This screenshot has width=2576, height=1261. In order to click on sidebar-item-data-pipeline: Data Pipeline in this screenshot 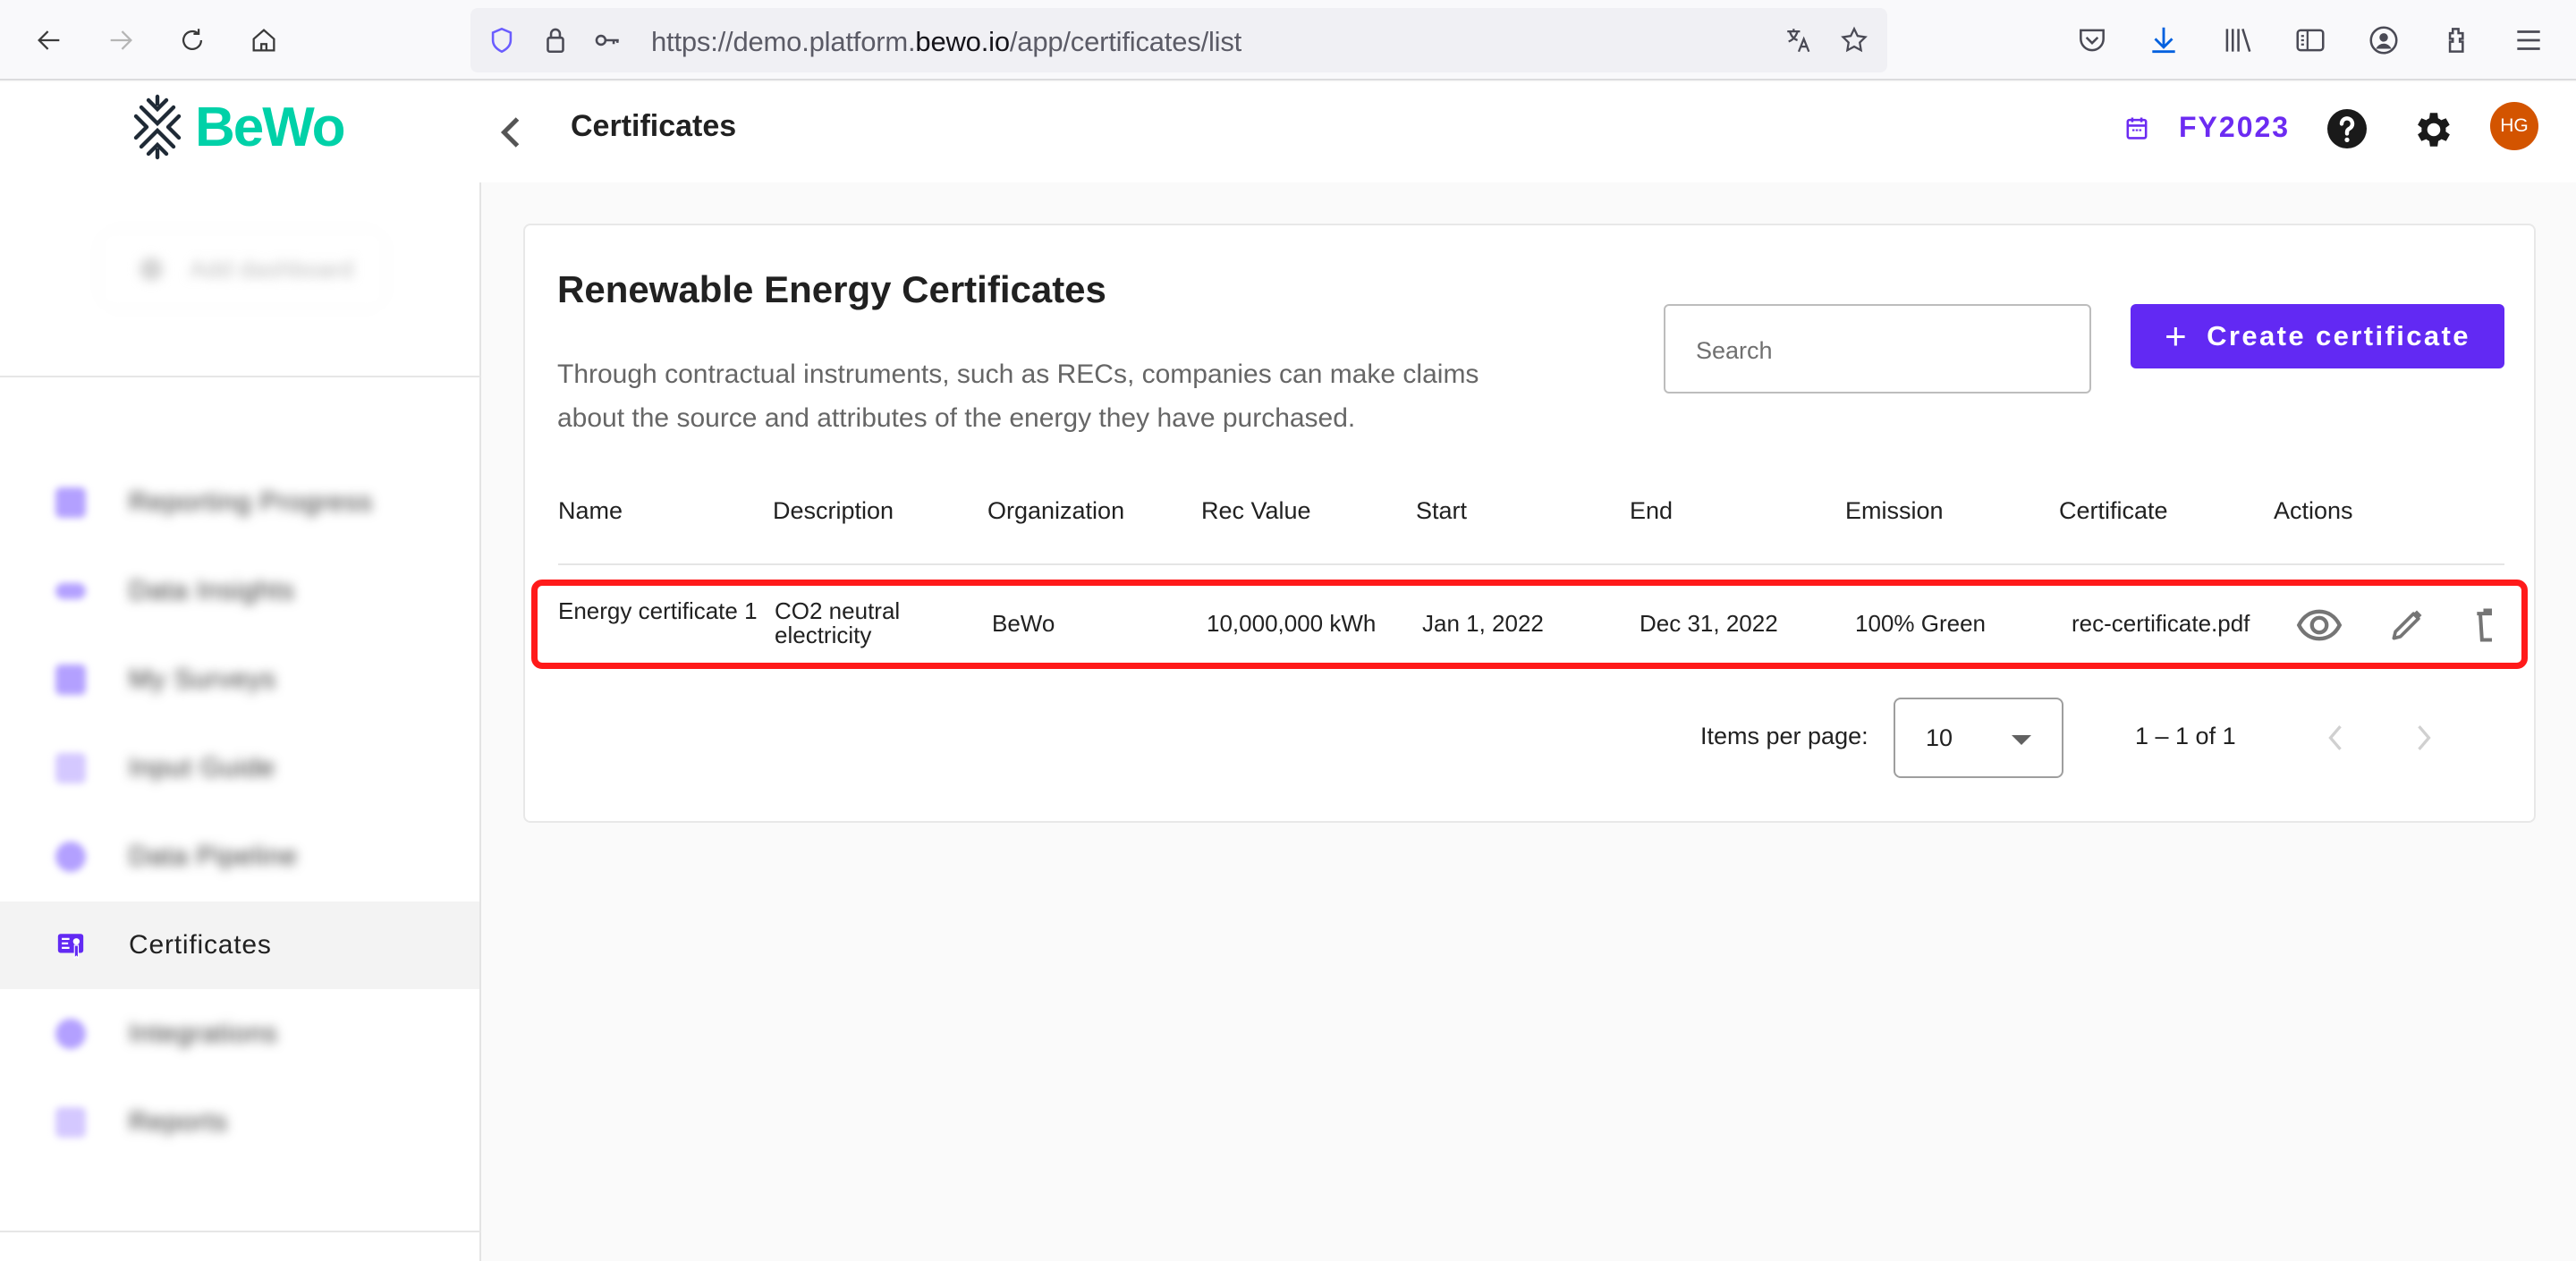, I will do `click(239, 857)`.